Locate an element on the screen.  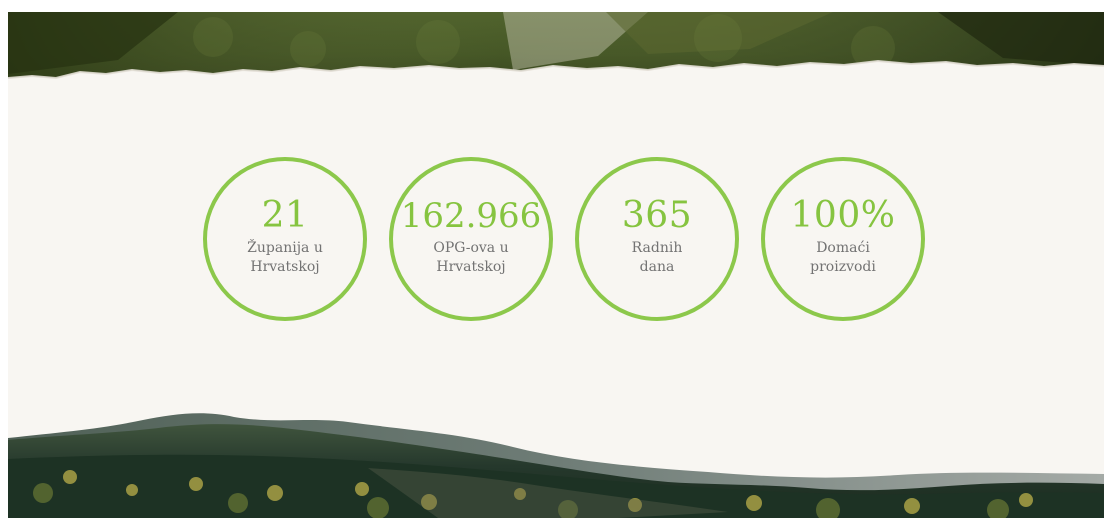
stat-label: Radnih dana is located at coordinates (657, 258).